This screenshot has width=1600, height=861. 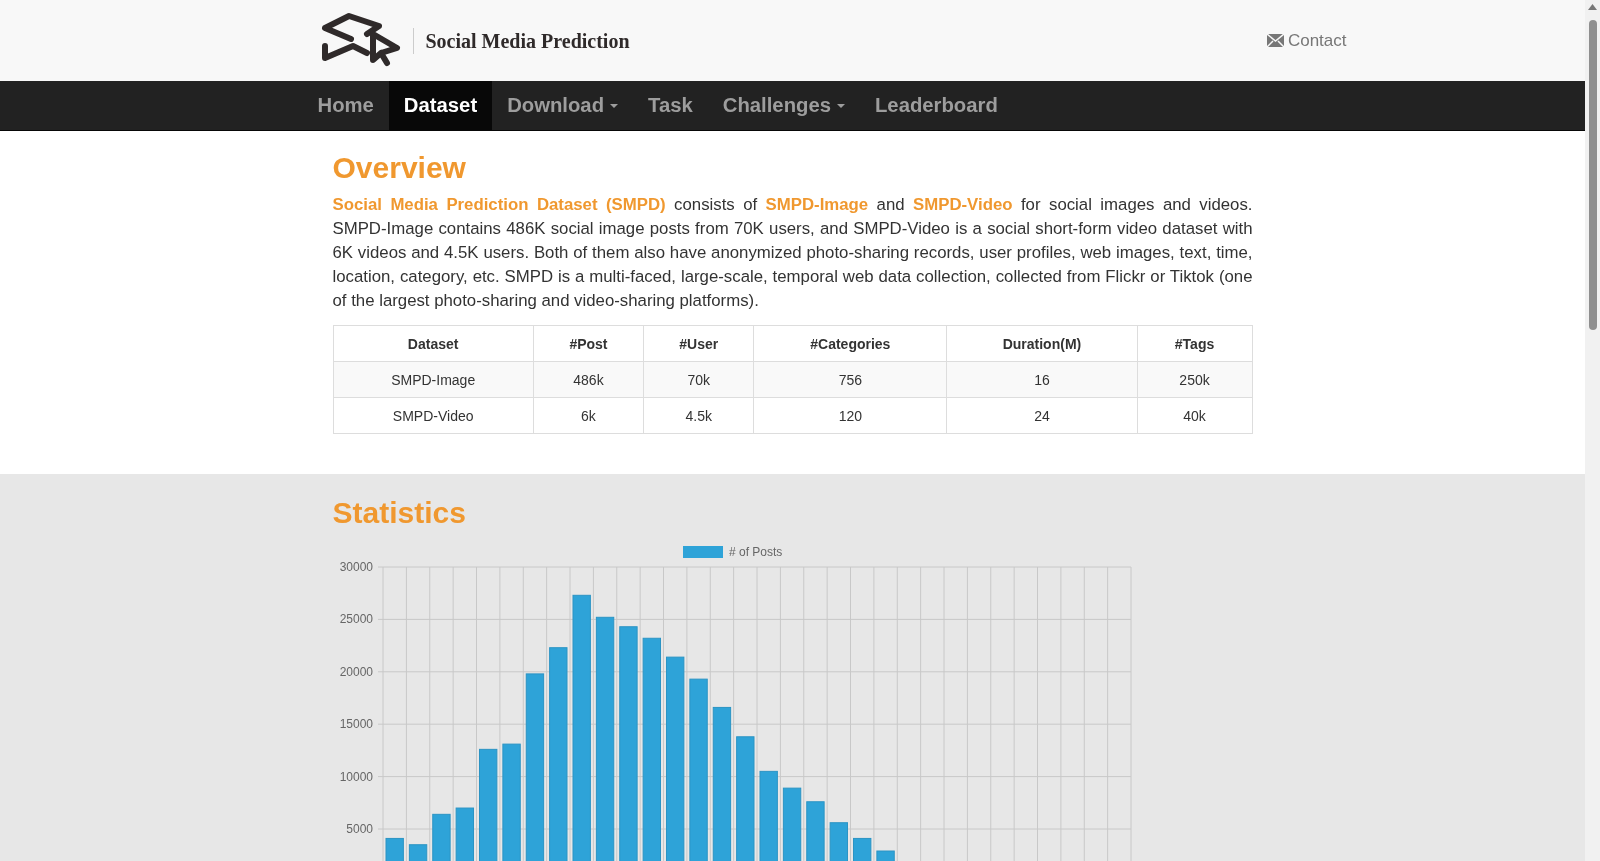 I want to click on contact-link: Contact, so click(x=1306, y=40).